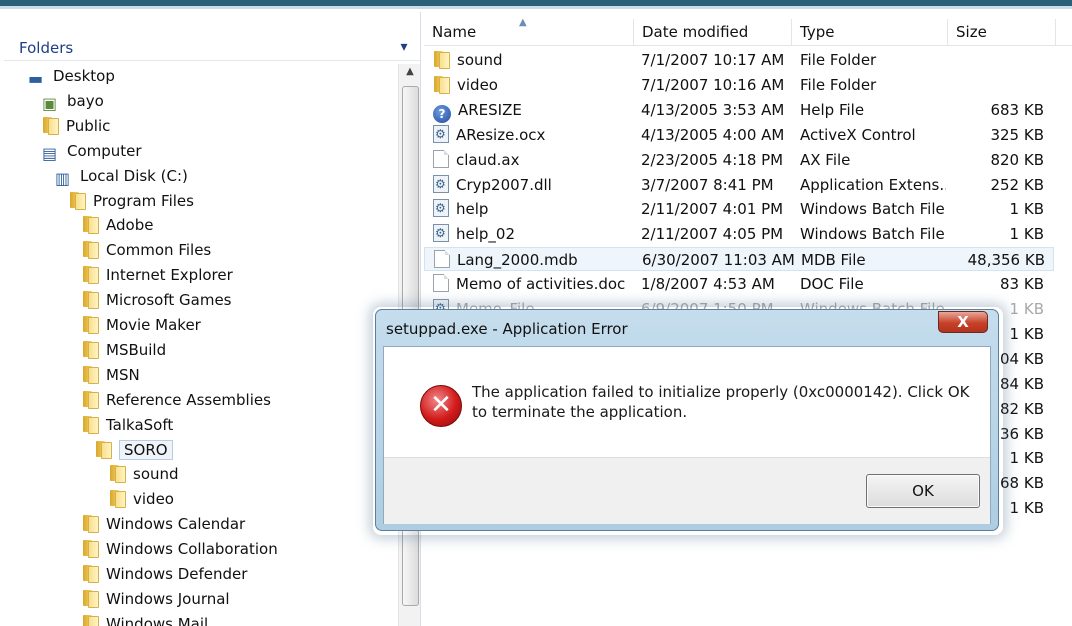 The width and height of the screenshot is (1072, 626). I want to click on sidebar-item-program-files: Program Files, so click(131, 201).